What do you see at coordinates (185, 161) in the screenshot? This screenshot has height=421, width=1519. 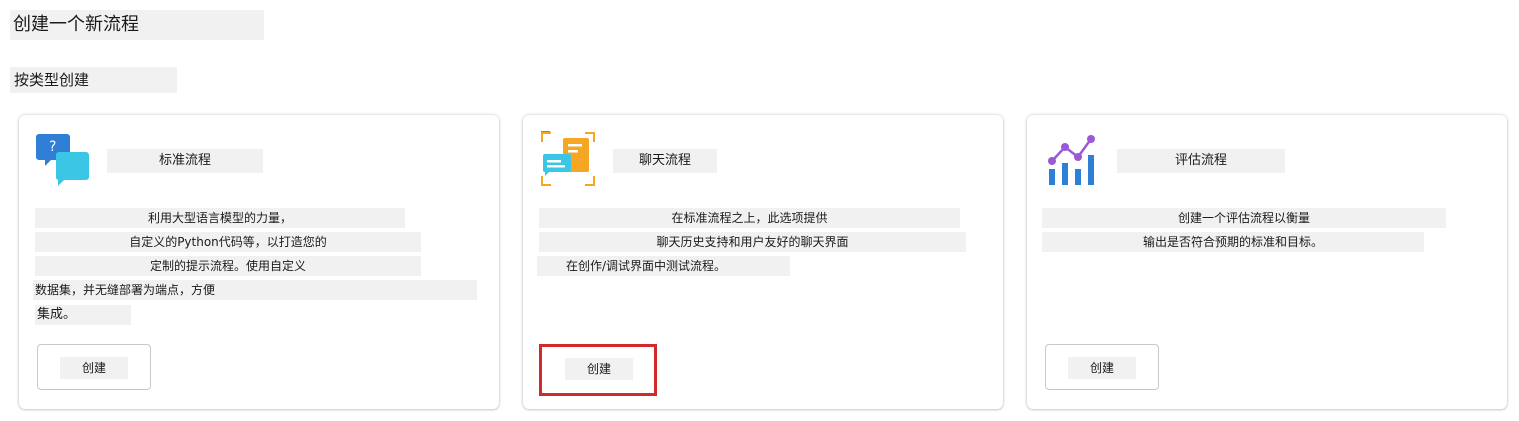 I see `card-title: 标准流程` at bounding box center [185, 161].